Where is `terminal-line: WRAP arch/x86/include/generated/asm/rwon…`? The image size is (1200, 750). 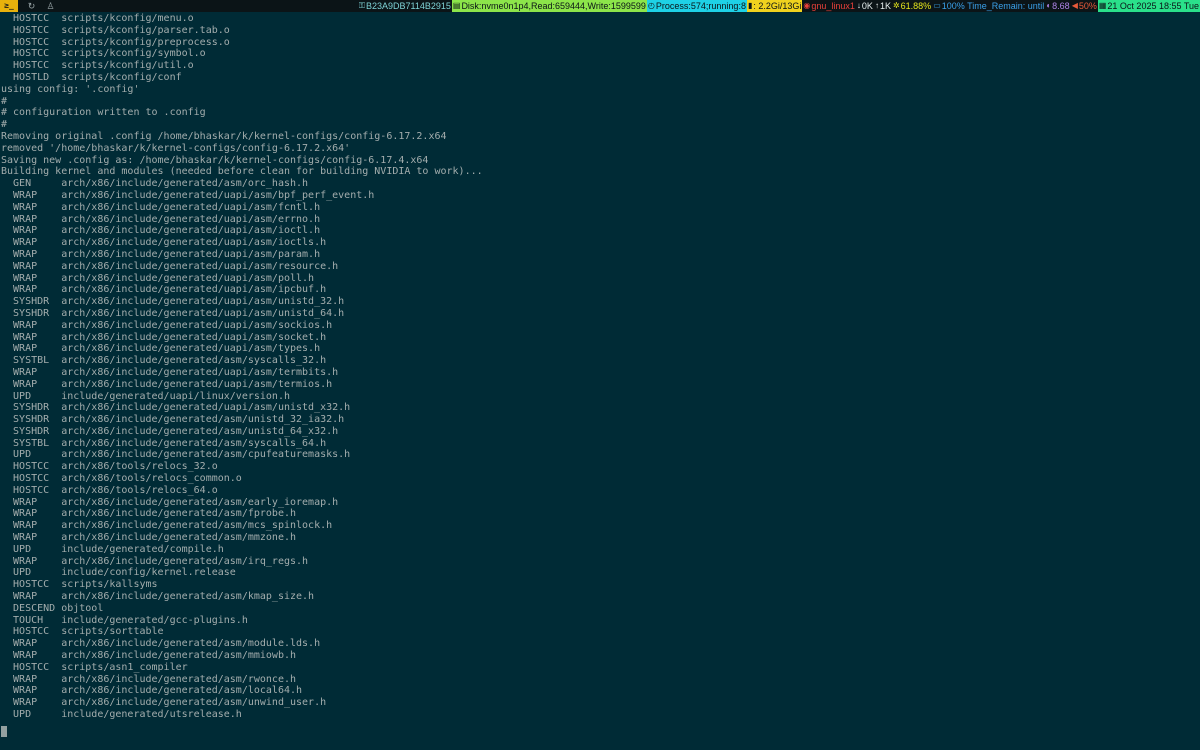 terminal-line: WRAP arch/x86/include/generated/asm/rwon… is located at coordinates (149, 679).